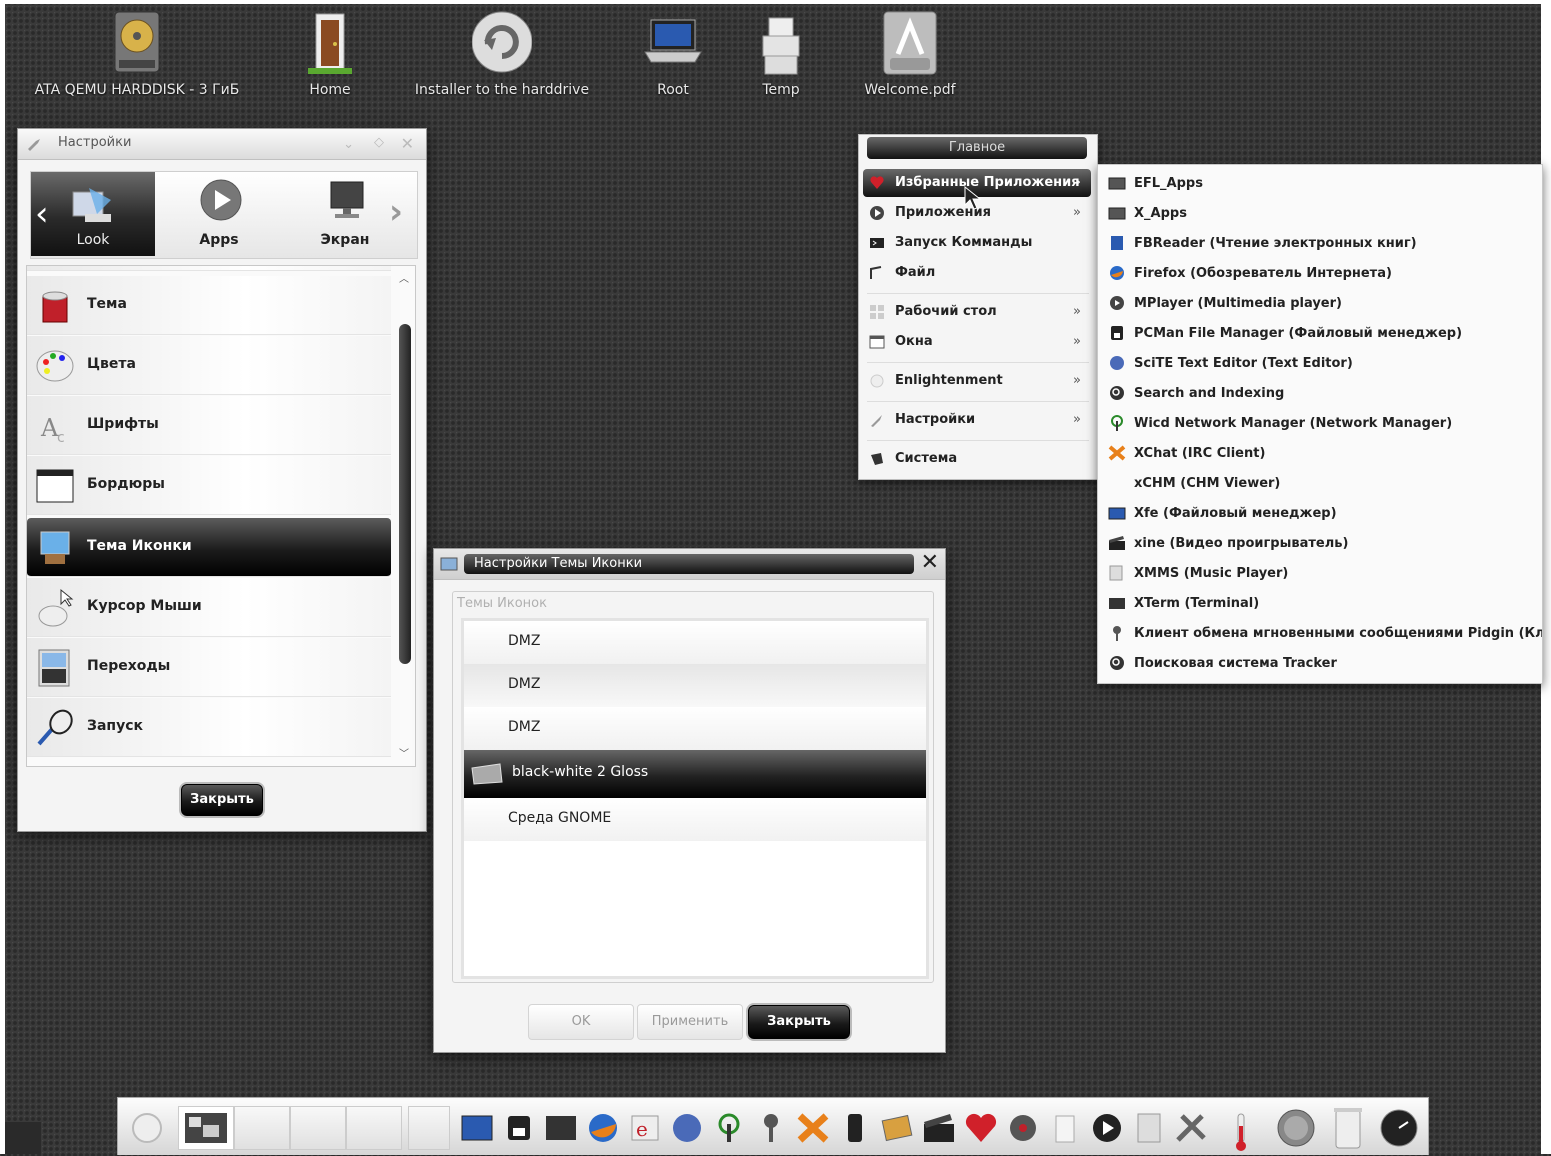 The width and height of the screenshot is (1551, 1156). What do you see at coordinates (1320, 332) in the screenshot?
I see `submenu-item: PCMan File Manager (Файловый менеджер)` at bounding box center [1320, 332].